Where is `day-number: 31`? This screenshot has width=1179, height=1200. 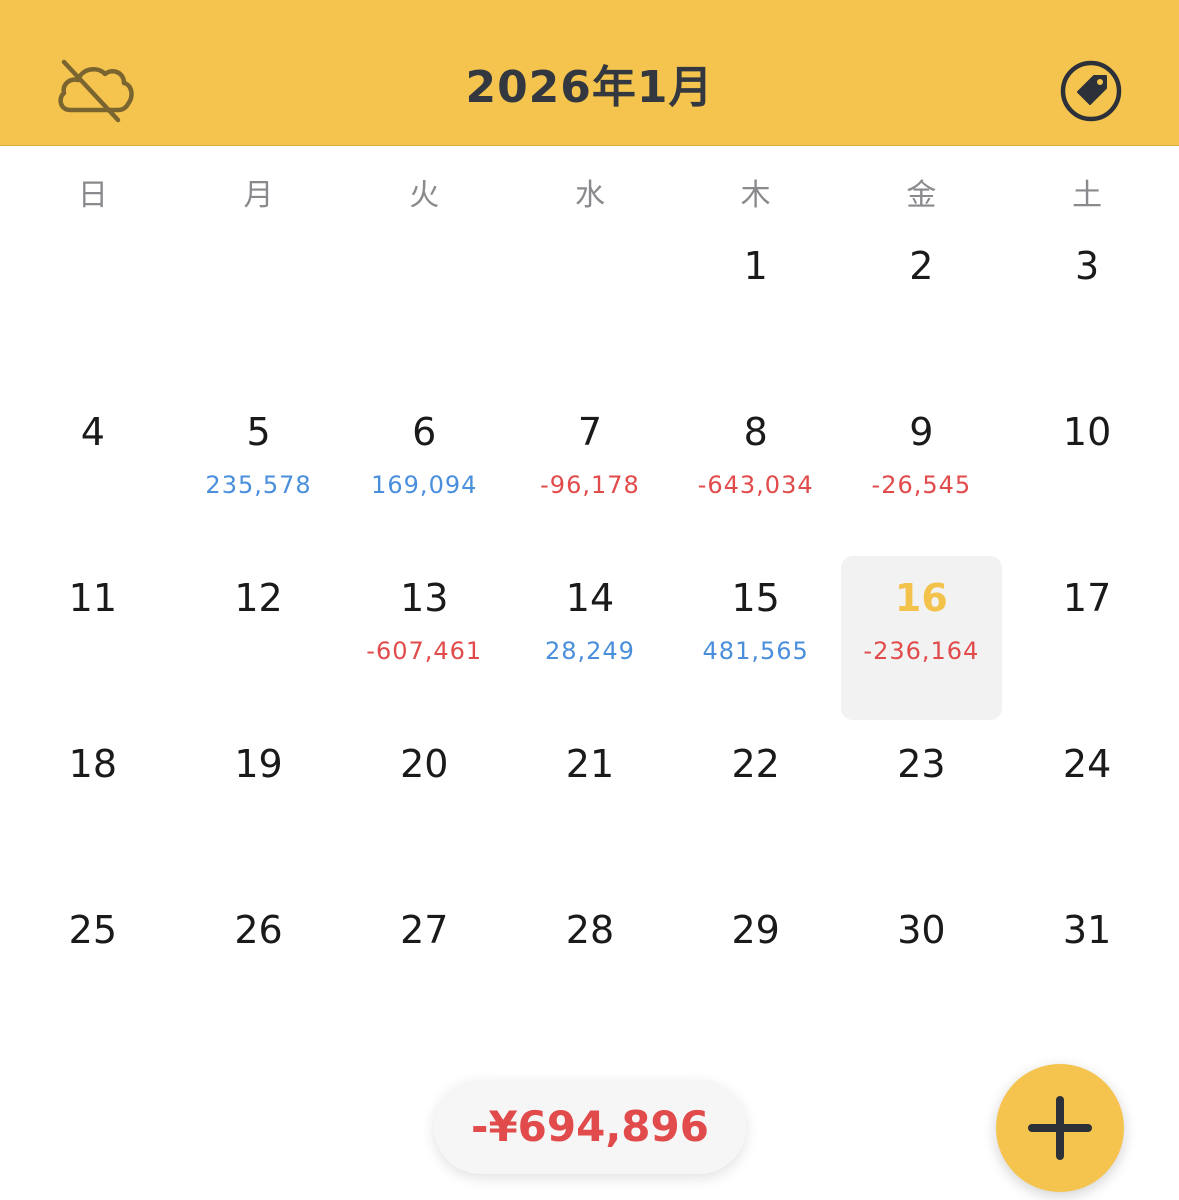
day-number: 31 is located at coordinates (1087, 930).